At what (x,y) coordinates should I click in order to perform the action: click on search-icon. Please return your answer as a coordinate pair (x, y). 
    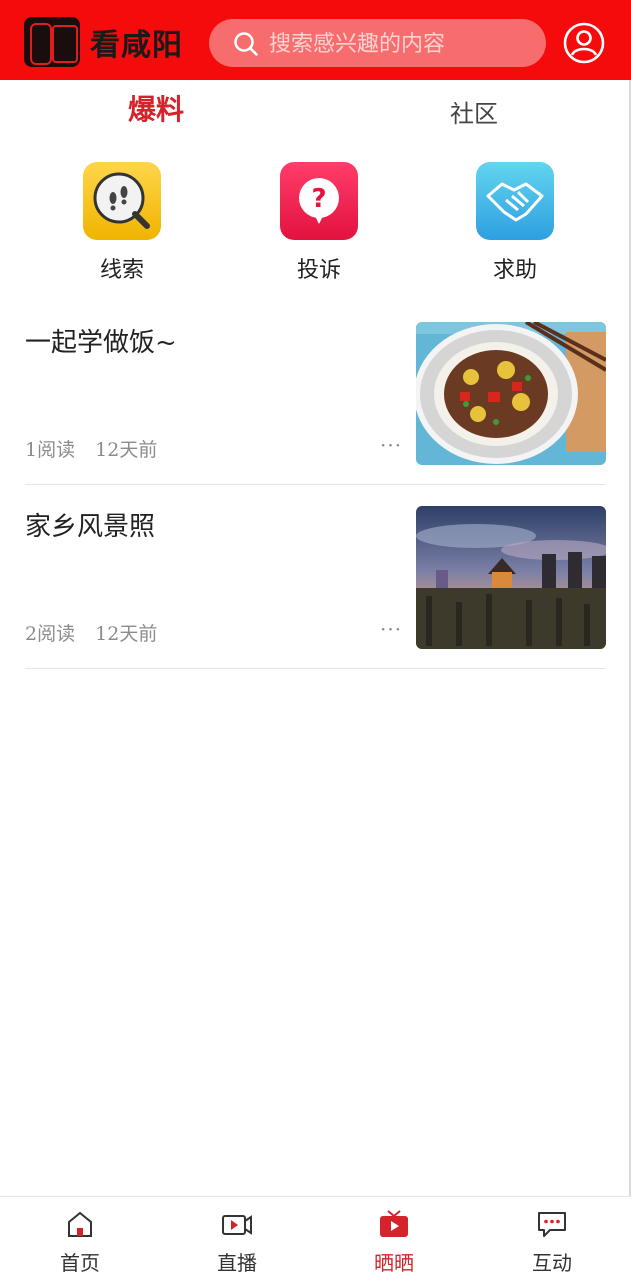
    Looking at the image, I should click on (246, 44).